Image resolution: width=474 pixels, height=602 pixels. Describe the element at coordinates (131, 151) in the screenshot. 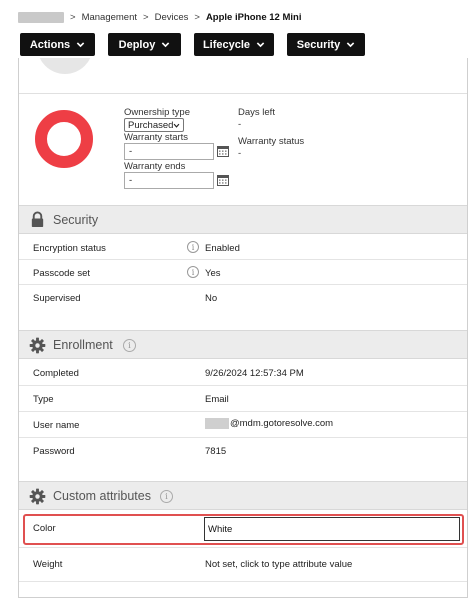

I see `warranty-starts-value: -` at that location.